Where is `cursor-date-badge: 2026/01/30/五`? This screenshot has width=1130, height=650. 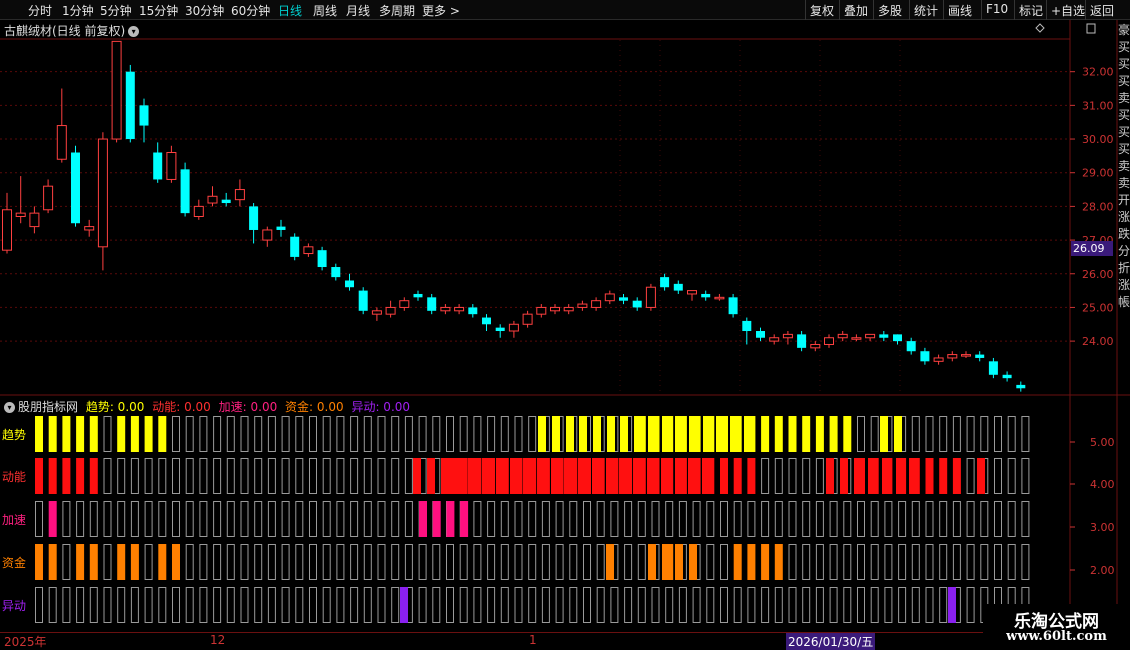
cursor-date-badge: 2026/01/30/五 is located at coordinates (831, 641).